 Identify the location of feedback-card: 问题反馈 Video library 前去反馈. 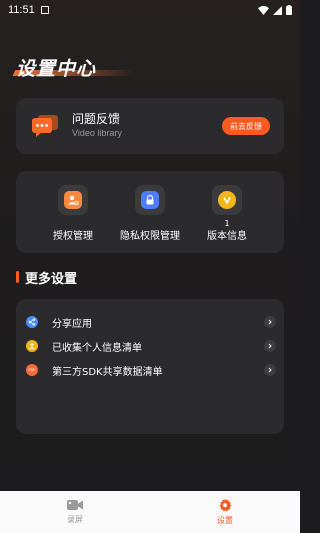
(150, 126).